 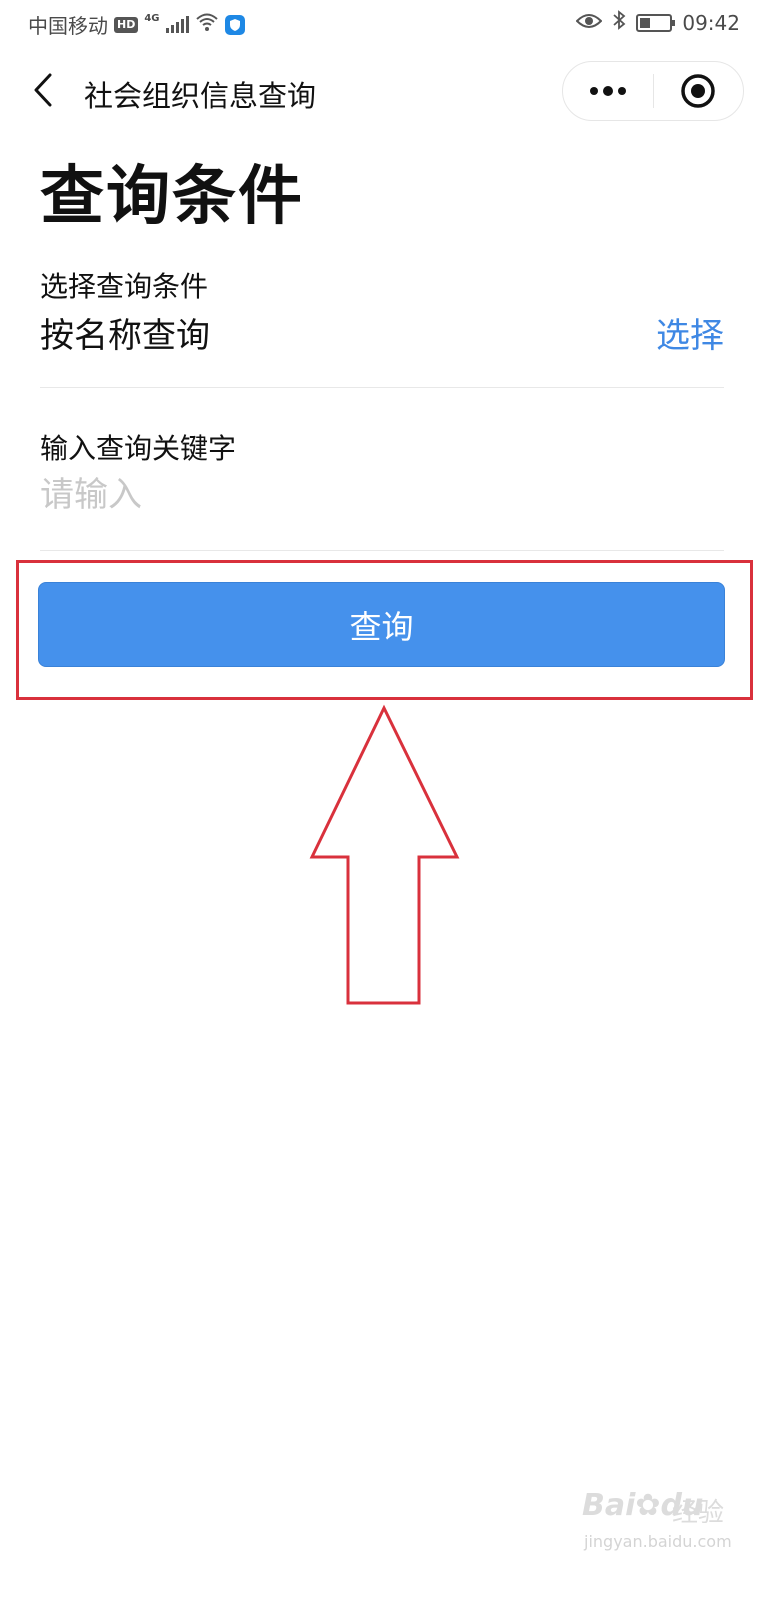 I want to click on close-miniapp-button, so click(x=699, y=91).